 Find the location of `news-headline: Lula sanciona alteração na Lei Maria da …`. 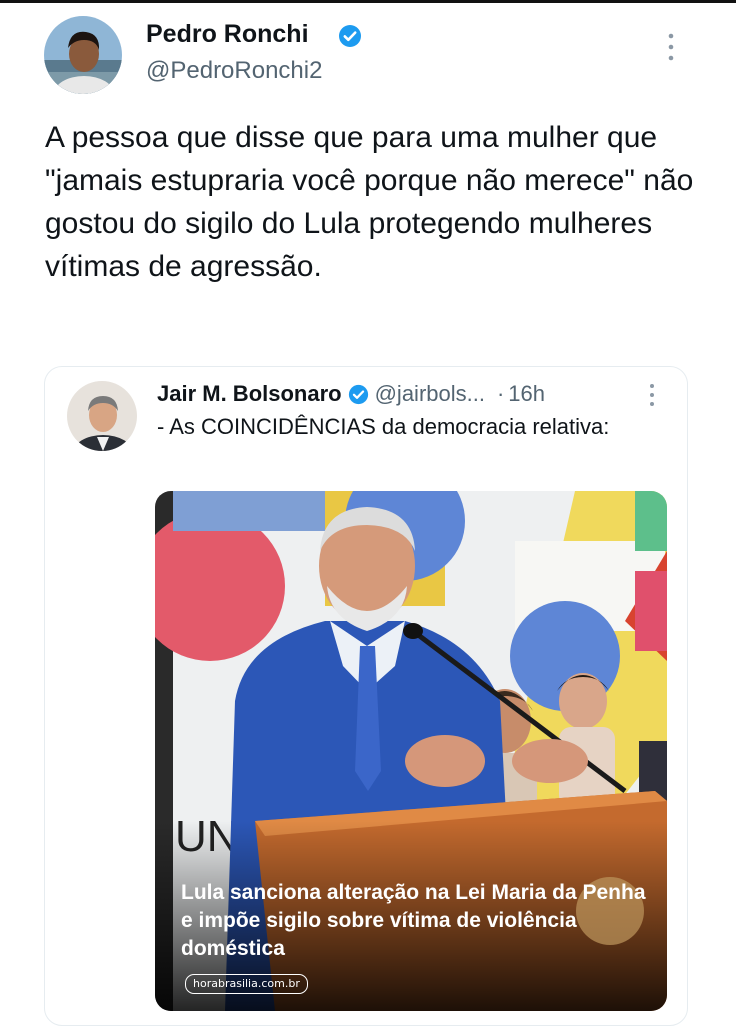

news-headline: Lula sanciona alteração na Lei Maria da … is located at coordinates (413, 920).